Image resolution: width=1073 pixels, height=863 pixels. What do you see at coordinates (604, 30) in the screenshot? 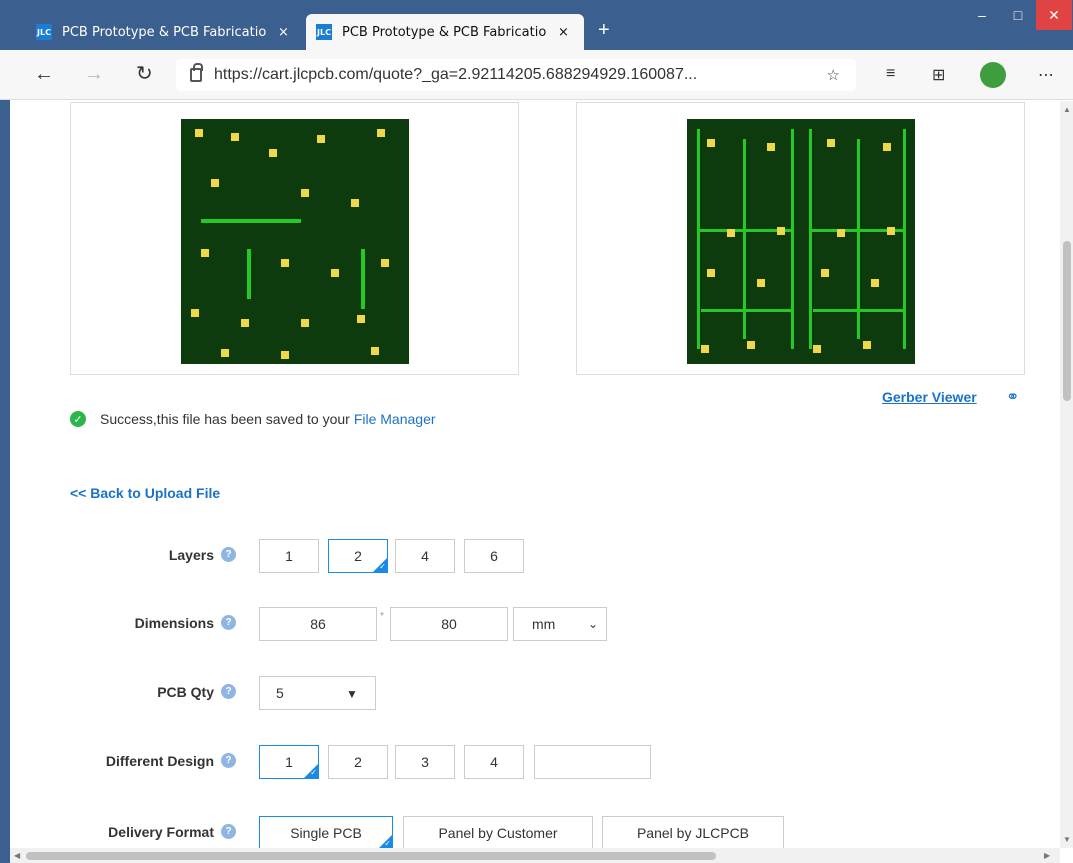
I see `new-tab-button: +` at bounding box center [604, 30].